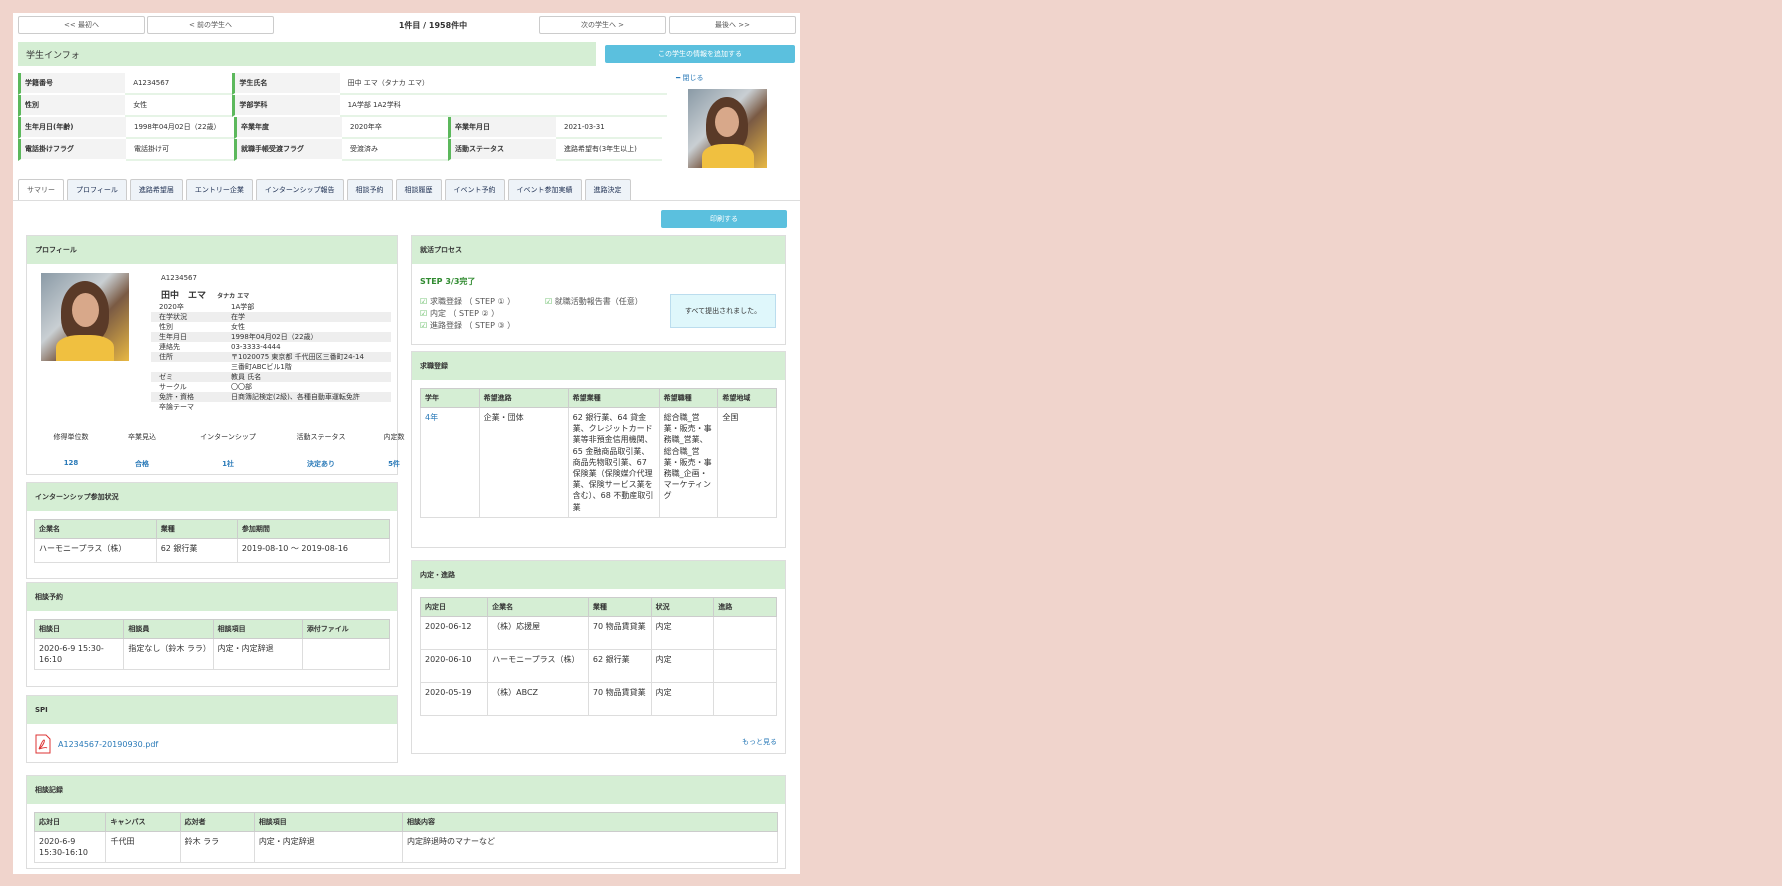 The image size is (1782, 886). I want to click on profile-key: ゼミ, so click(166, 377).